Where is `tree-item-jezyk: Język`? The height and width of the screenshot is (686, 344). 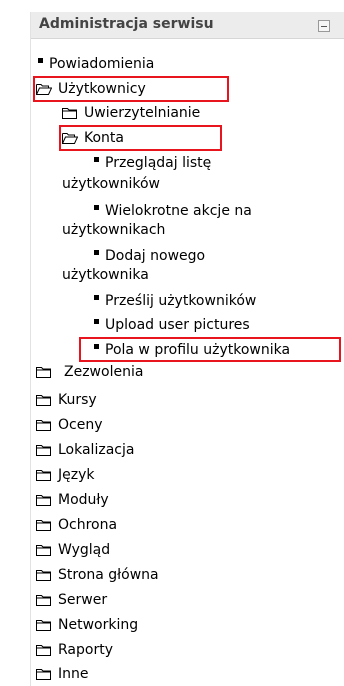
tree-item-jezyk: Język is located at coordinates (65, 475).